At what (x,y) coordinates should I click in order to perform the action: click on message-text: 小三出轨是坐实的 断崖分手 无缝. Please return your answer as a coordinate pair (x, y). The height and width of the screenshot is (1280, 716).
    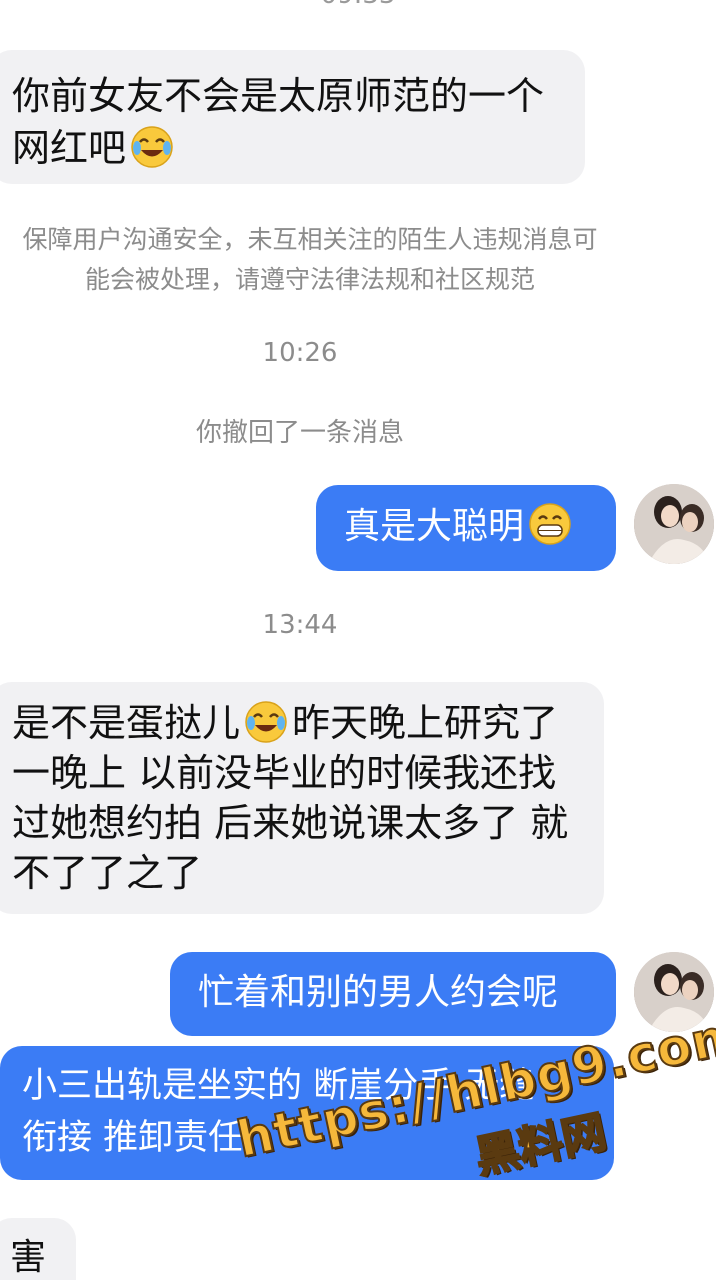
    Looking at the image, I should click on (278, 1086).